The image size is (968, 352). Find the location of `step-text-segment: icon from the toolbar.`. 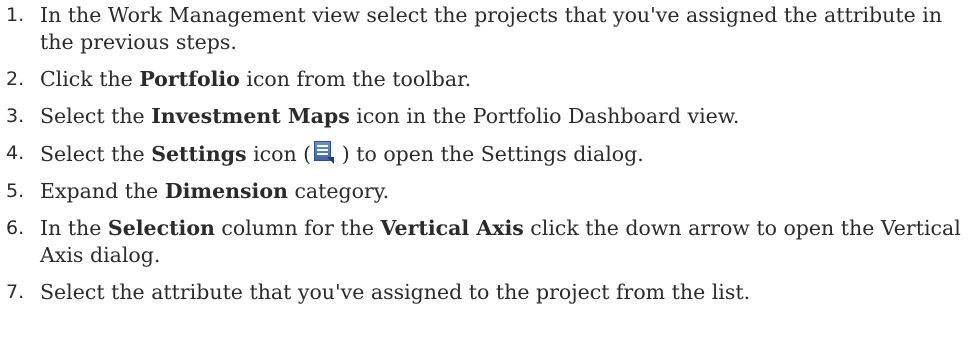

step-text-segment: icon from the toolbar. is located at coordinates (355, 79).